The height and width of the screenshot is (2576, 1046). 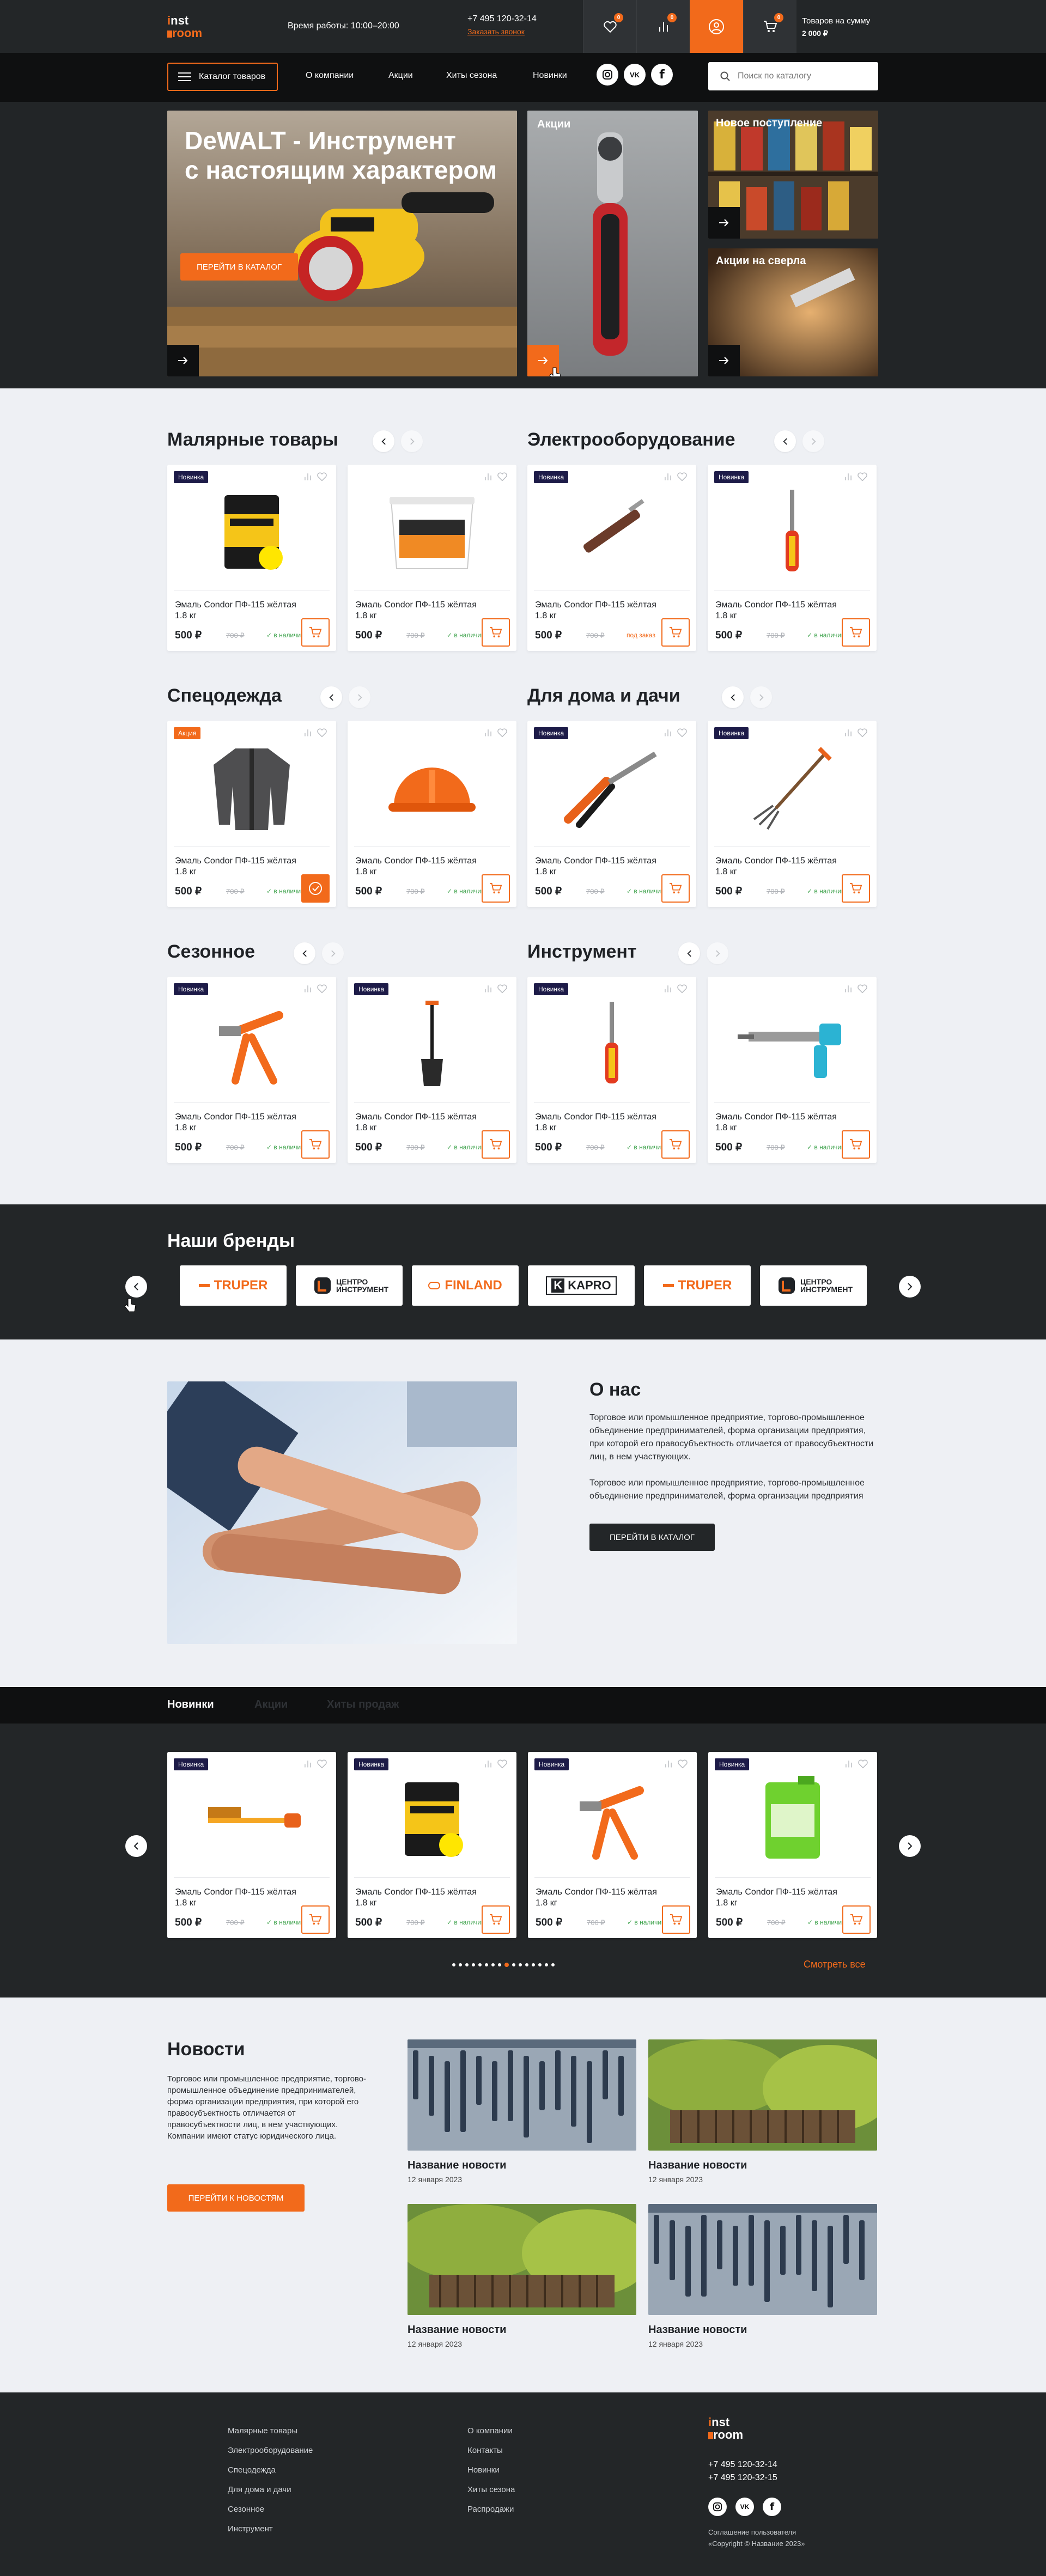 I want to click on brand-logo: TRUPER, so click(x=233, y=1285).